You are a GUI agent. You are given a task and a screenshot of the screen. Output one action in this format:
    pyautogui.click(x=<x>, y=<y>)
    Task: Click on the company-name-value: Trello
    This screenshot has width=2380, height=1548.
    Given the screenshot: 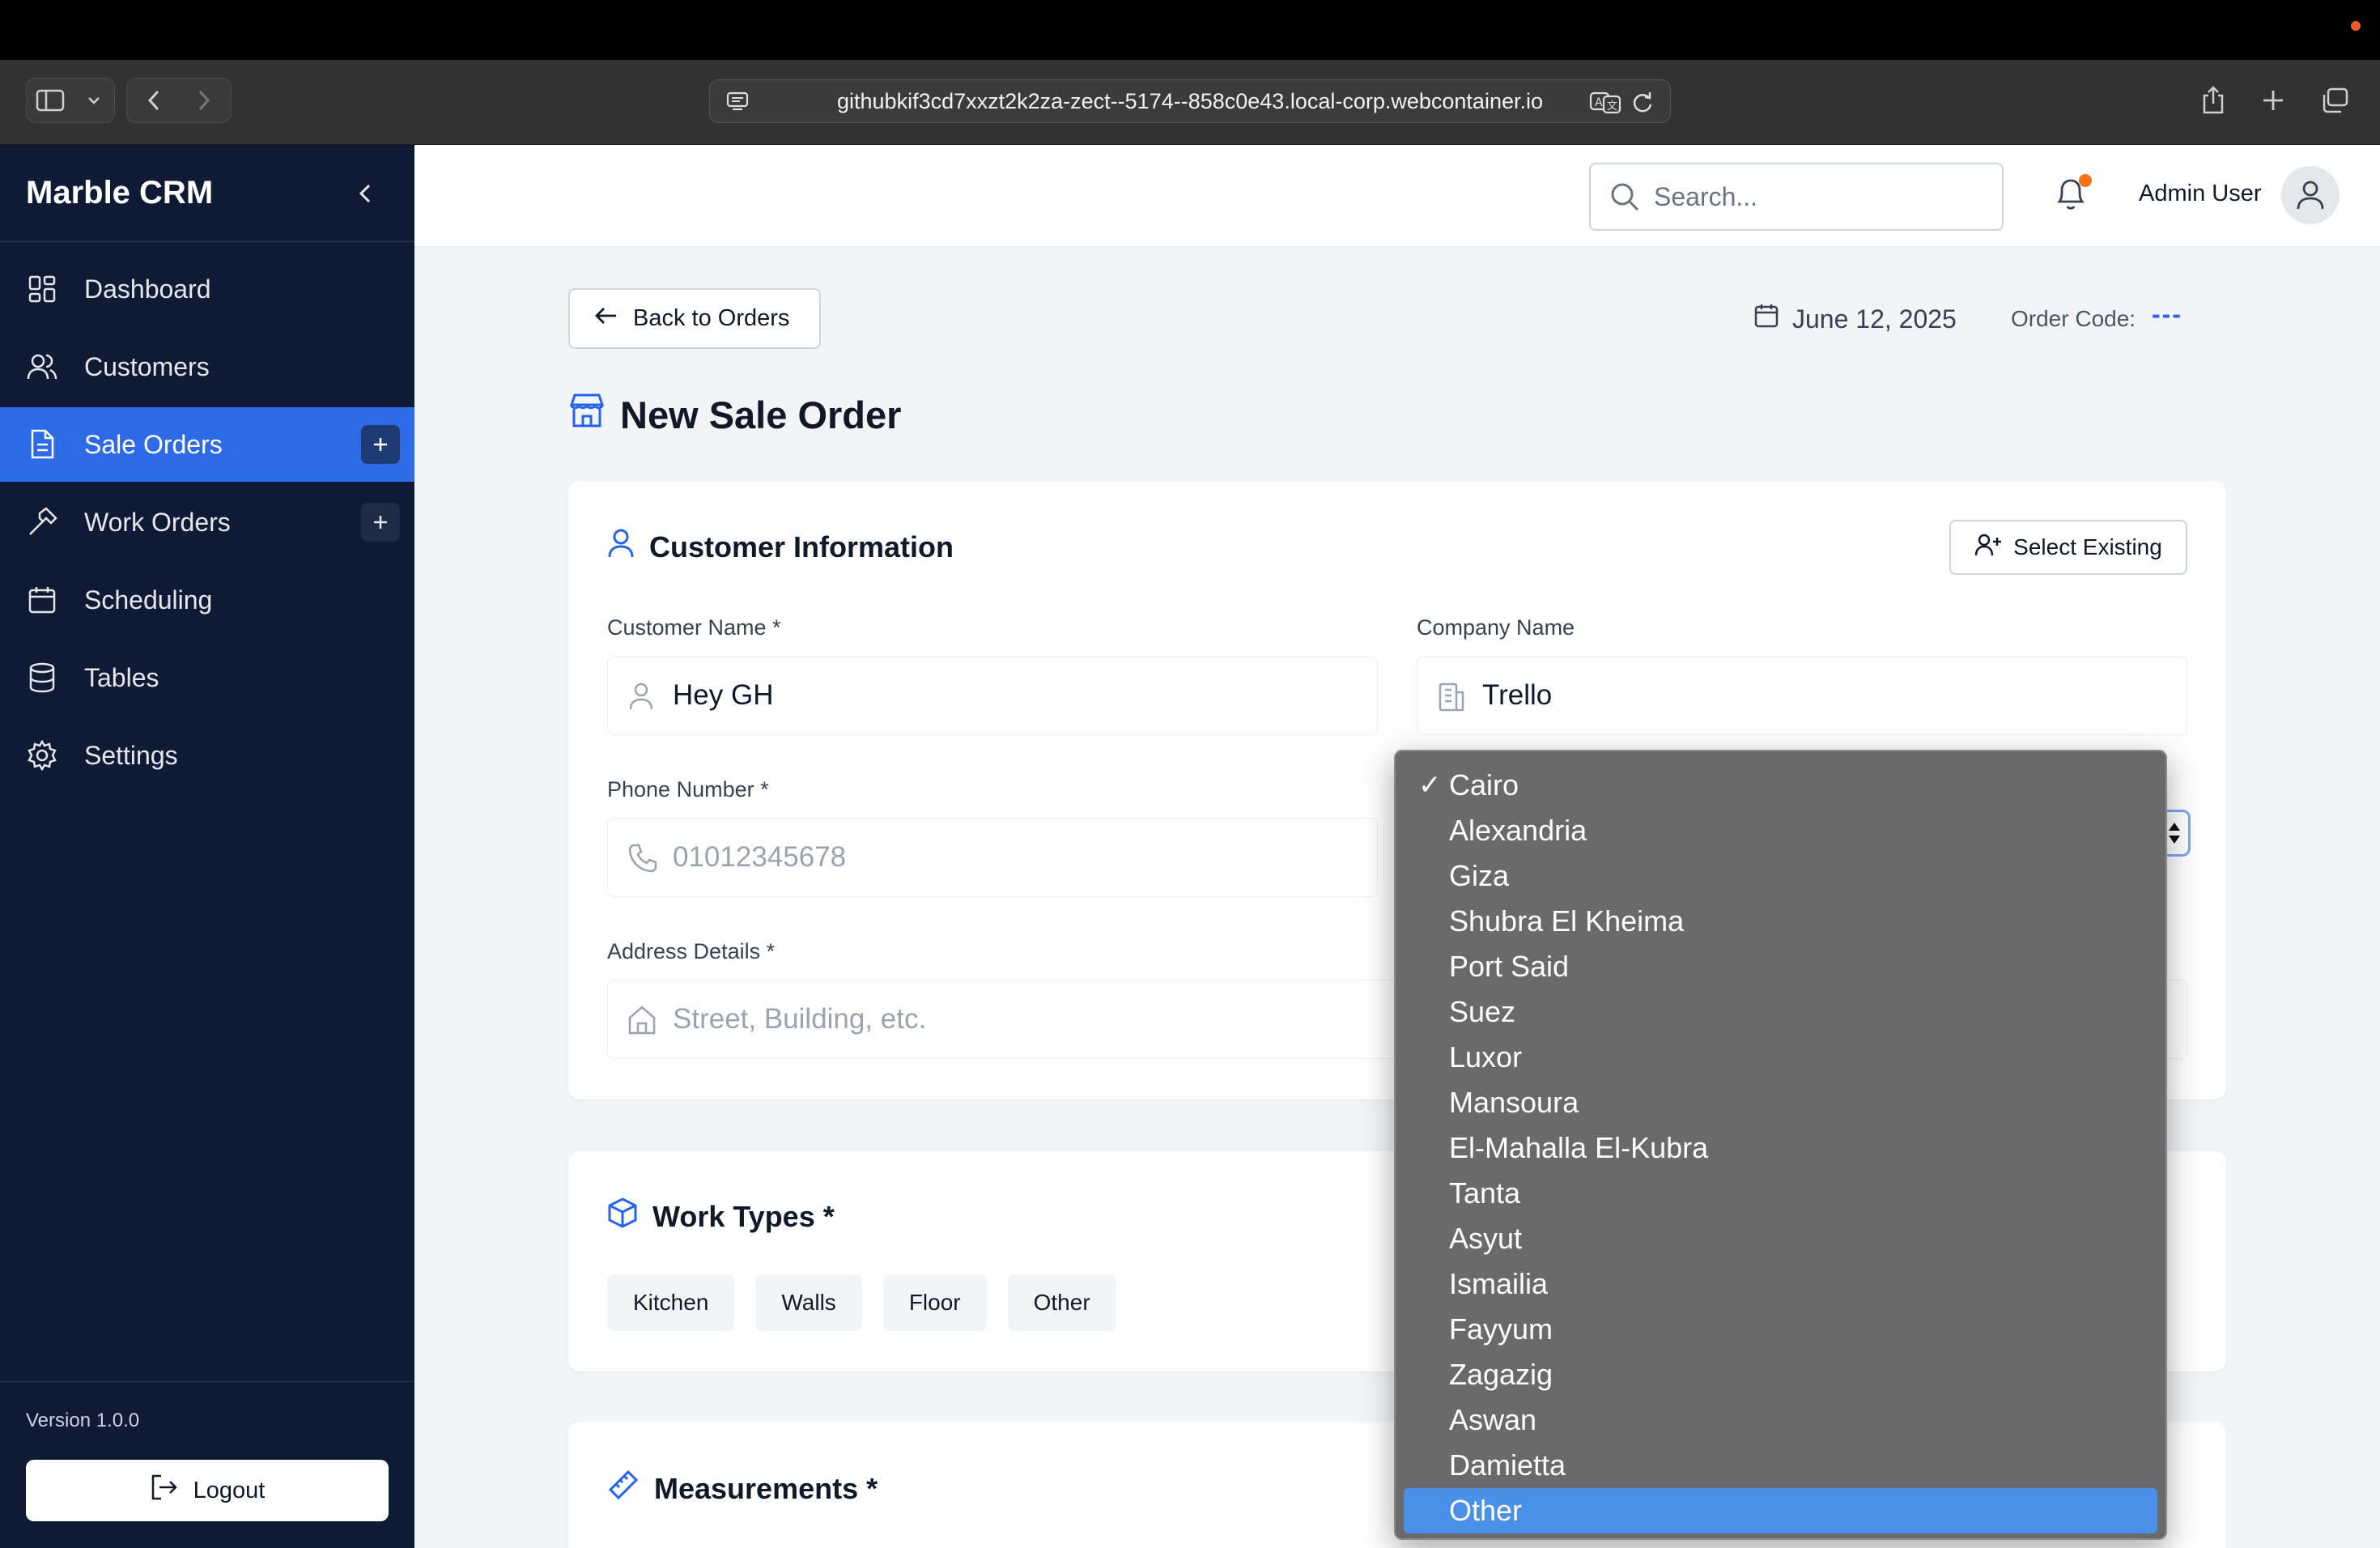 What is the action you would take?
    pyautogui.click(x=1518, y=695)
    